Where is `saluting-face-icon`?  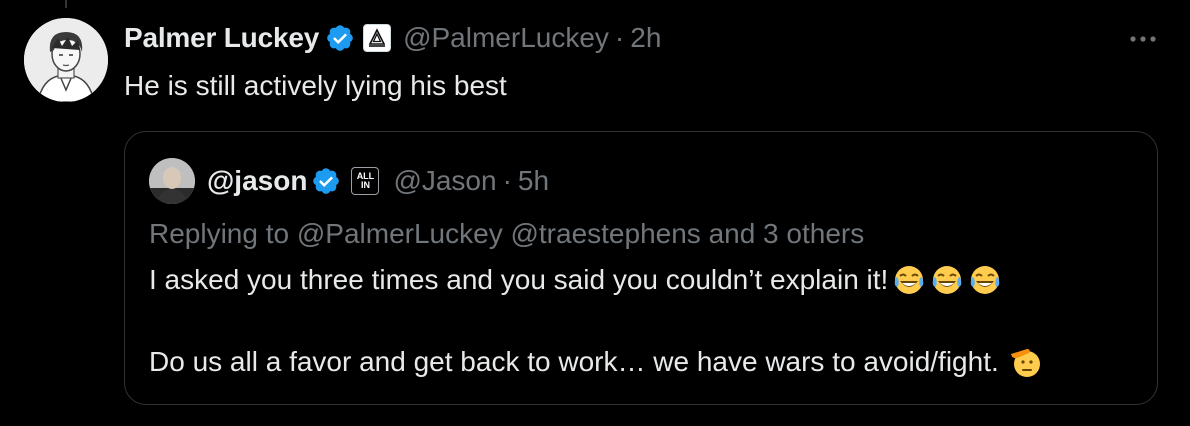
saluting-face-icon is located at coordinates (1026, 362).